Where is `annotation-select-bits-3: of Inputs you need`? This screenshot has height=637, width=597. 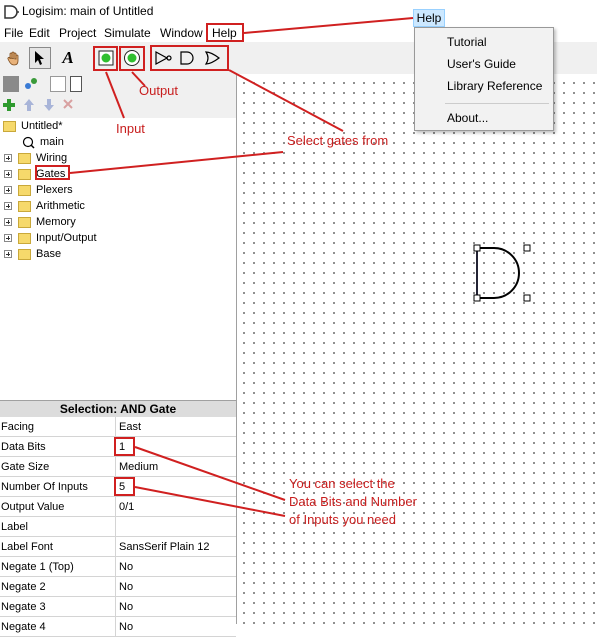 annotation-select-bits-3: of Inputs you need is located at coordinates (342, 519).